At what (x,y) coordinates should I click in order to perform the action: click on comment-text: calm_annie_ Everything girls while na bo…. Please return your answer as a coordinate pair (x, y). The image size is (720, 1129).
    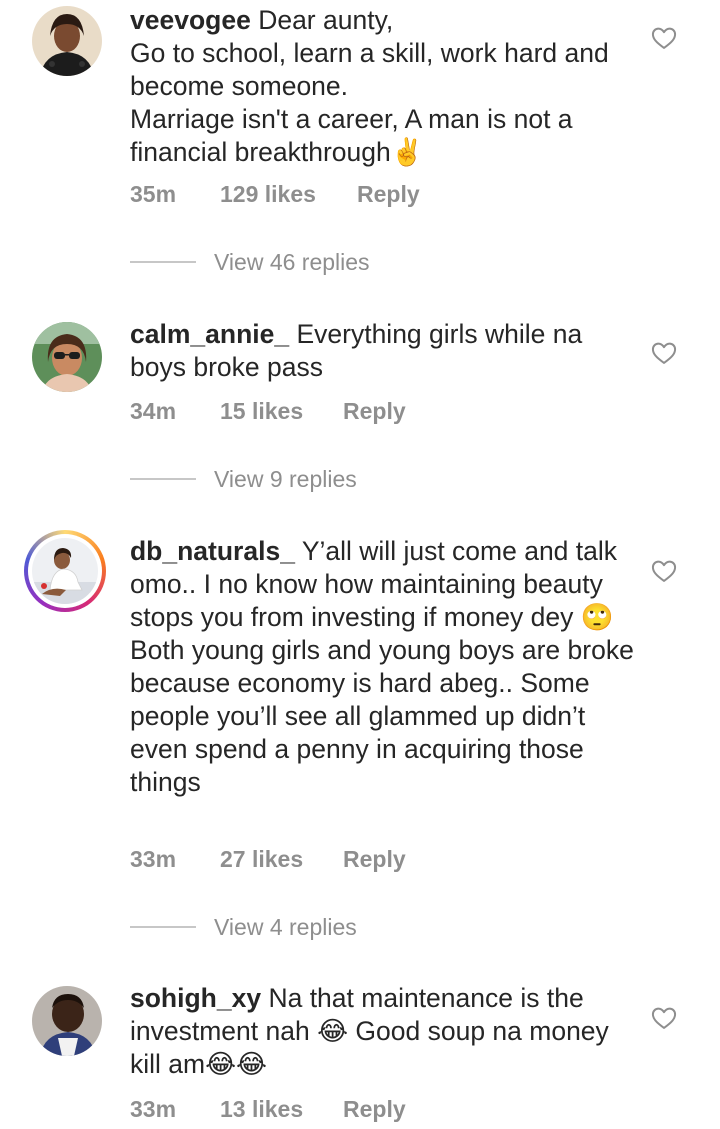
    Looking at the image, I should click on (385, 351).